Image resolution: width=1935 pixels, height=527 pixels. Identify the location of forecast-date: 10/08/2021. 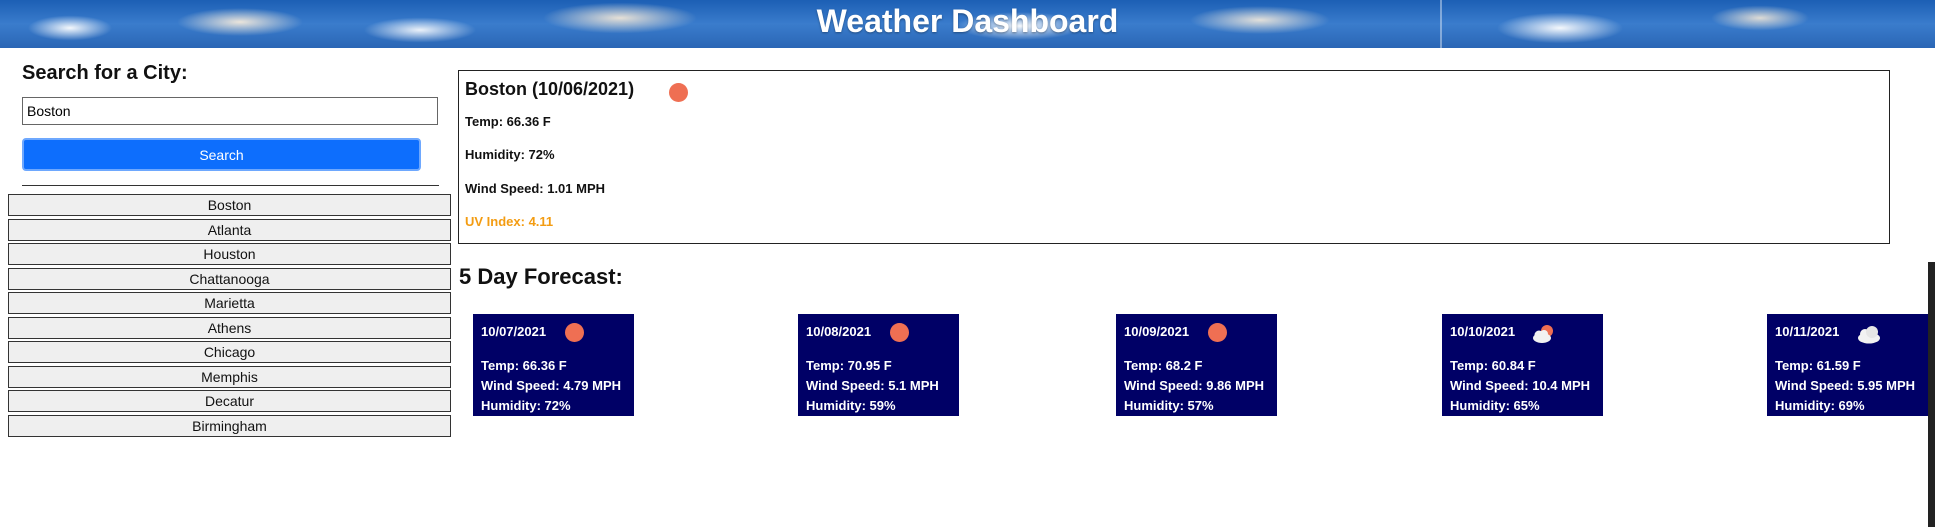
(839, 331).